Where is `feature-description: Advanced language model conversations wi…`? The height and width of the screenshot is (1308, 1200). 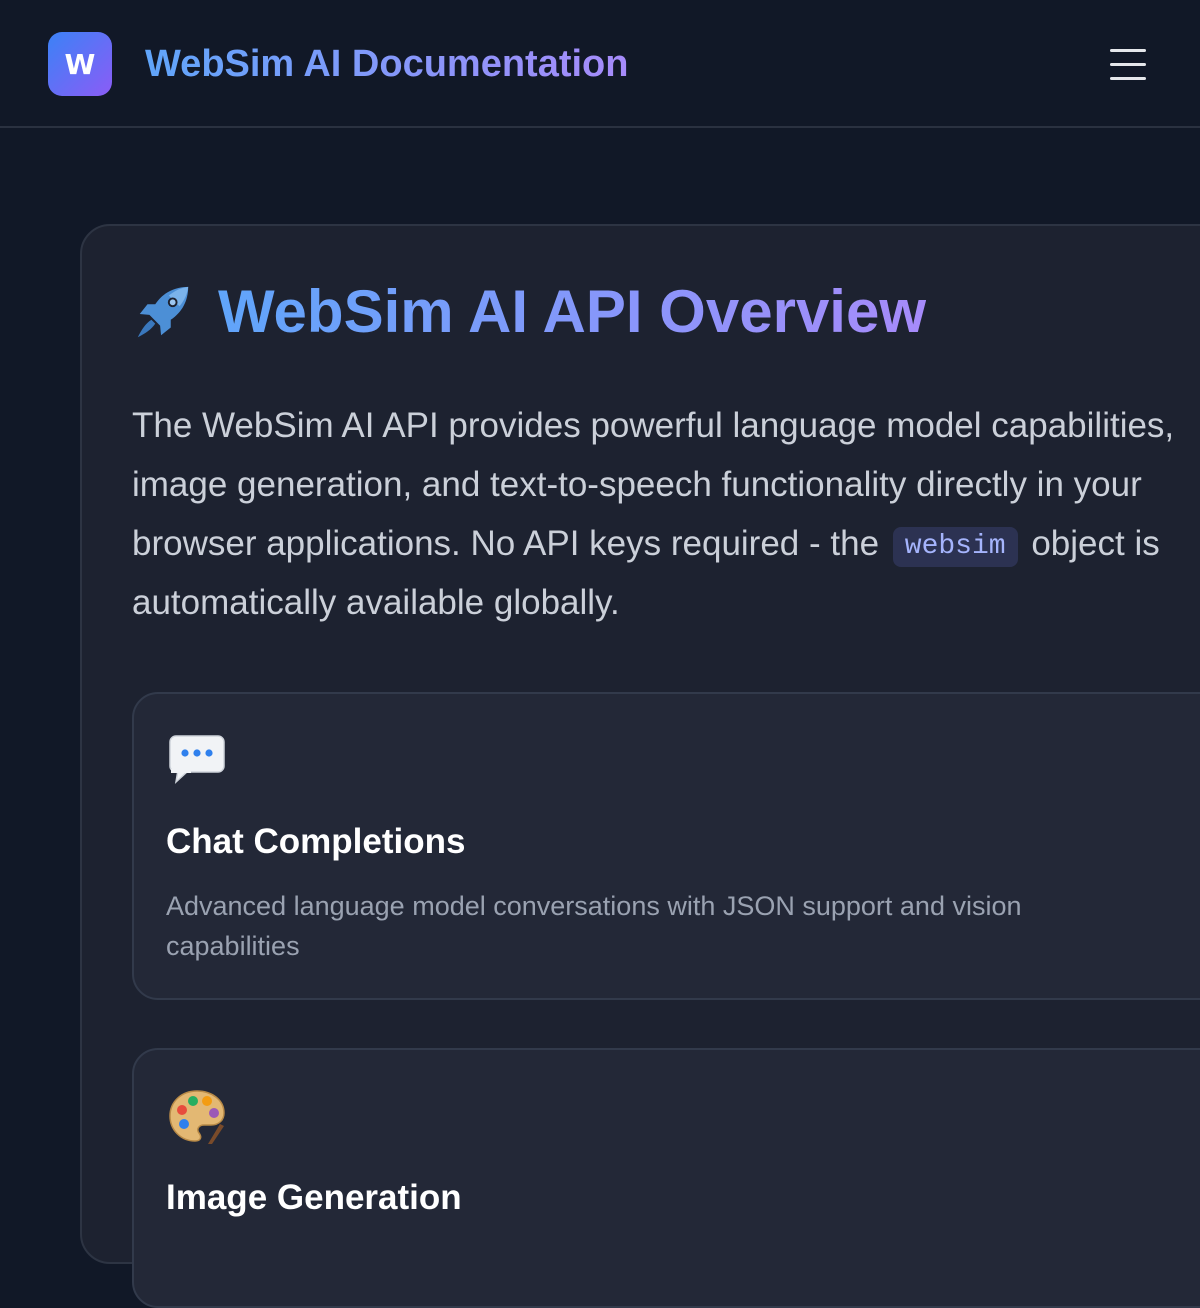
feature-description: Advanced language model conversations wi… is located at coordinates (594, 926).